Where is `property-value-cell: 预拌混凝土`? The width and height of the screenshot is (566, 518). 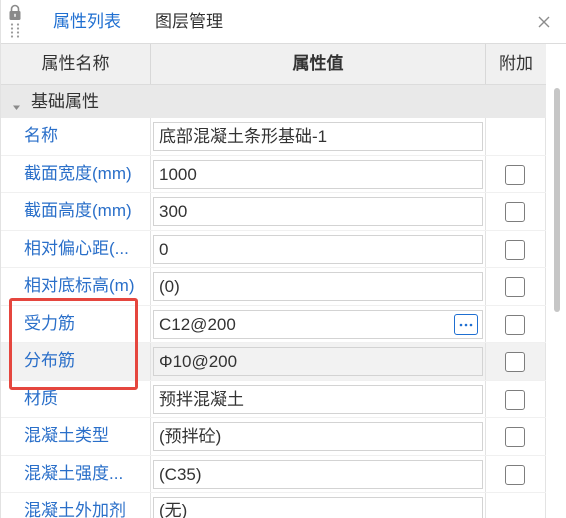 property-value-cell: 预拌混凝土 is located at coordinates (318, 398).